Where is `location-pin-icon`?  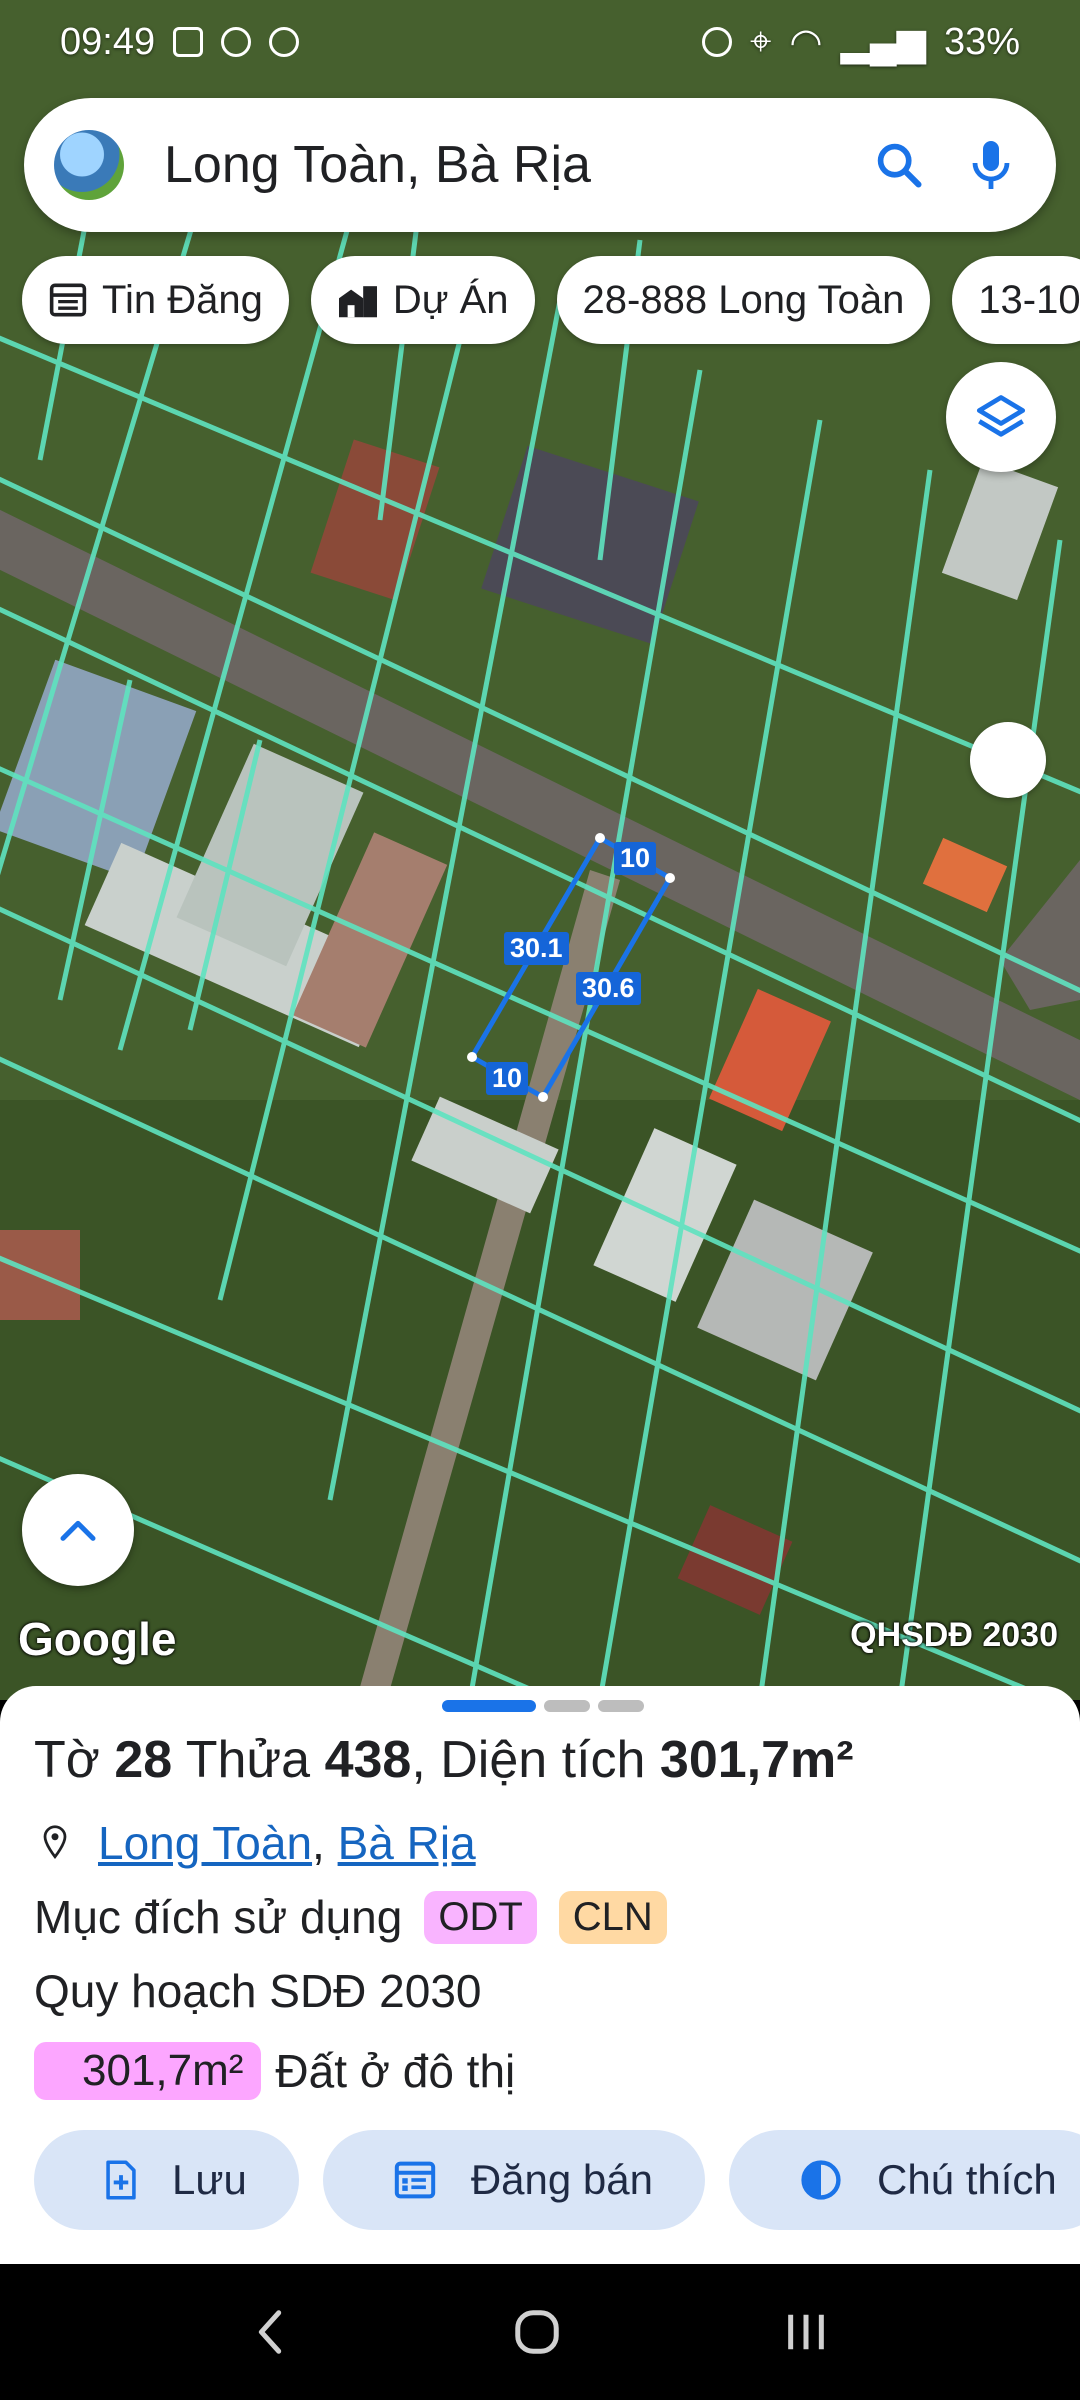 location-pin-icon is located at coordinates (55, 1842).